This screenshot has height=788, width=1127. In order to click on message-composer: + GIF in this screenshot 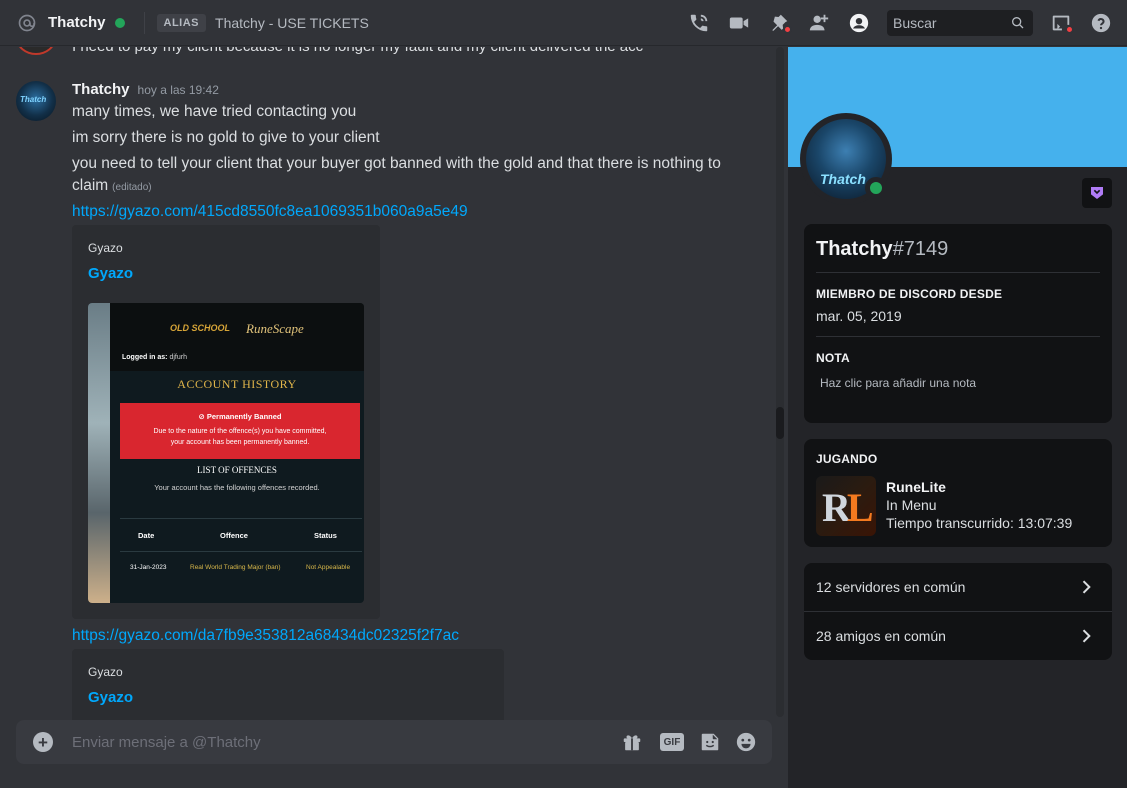, I will do `click(394, 742)`.